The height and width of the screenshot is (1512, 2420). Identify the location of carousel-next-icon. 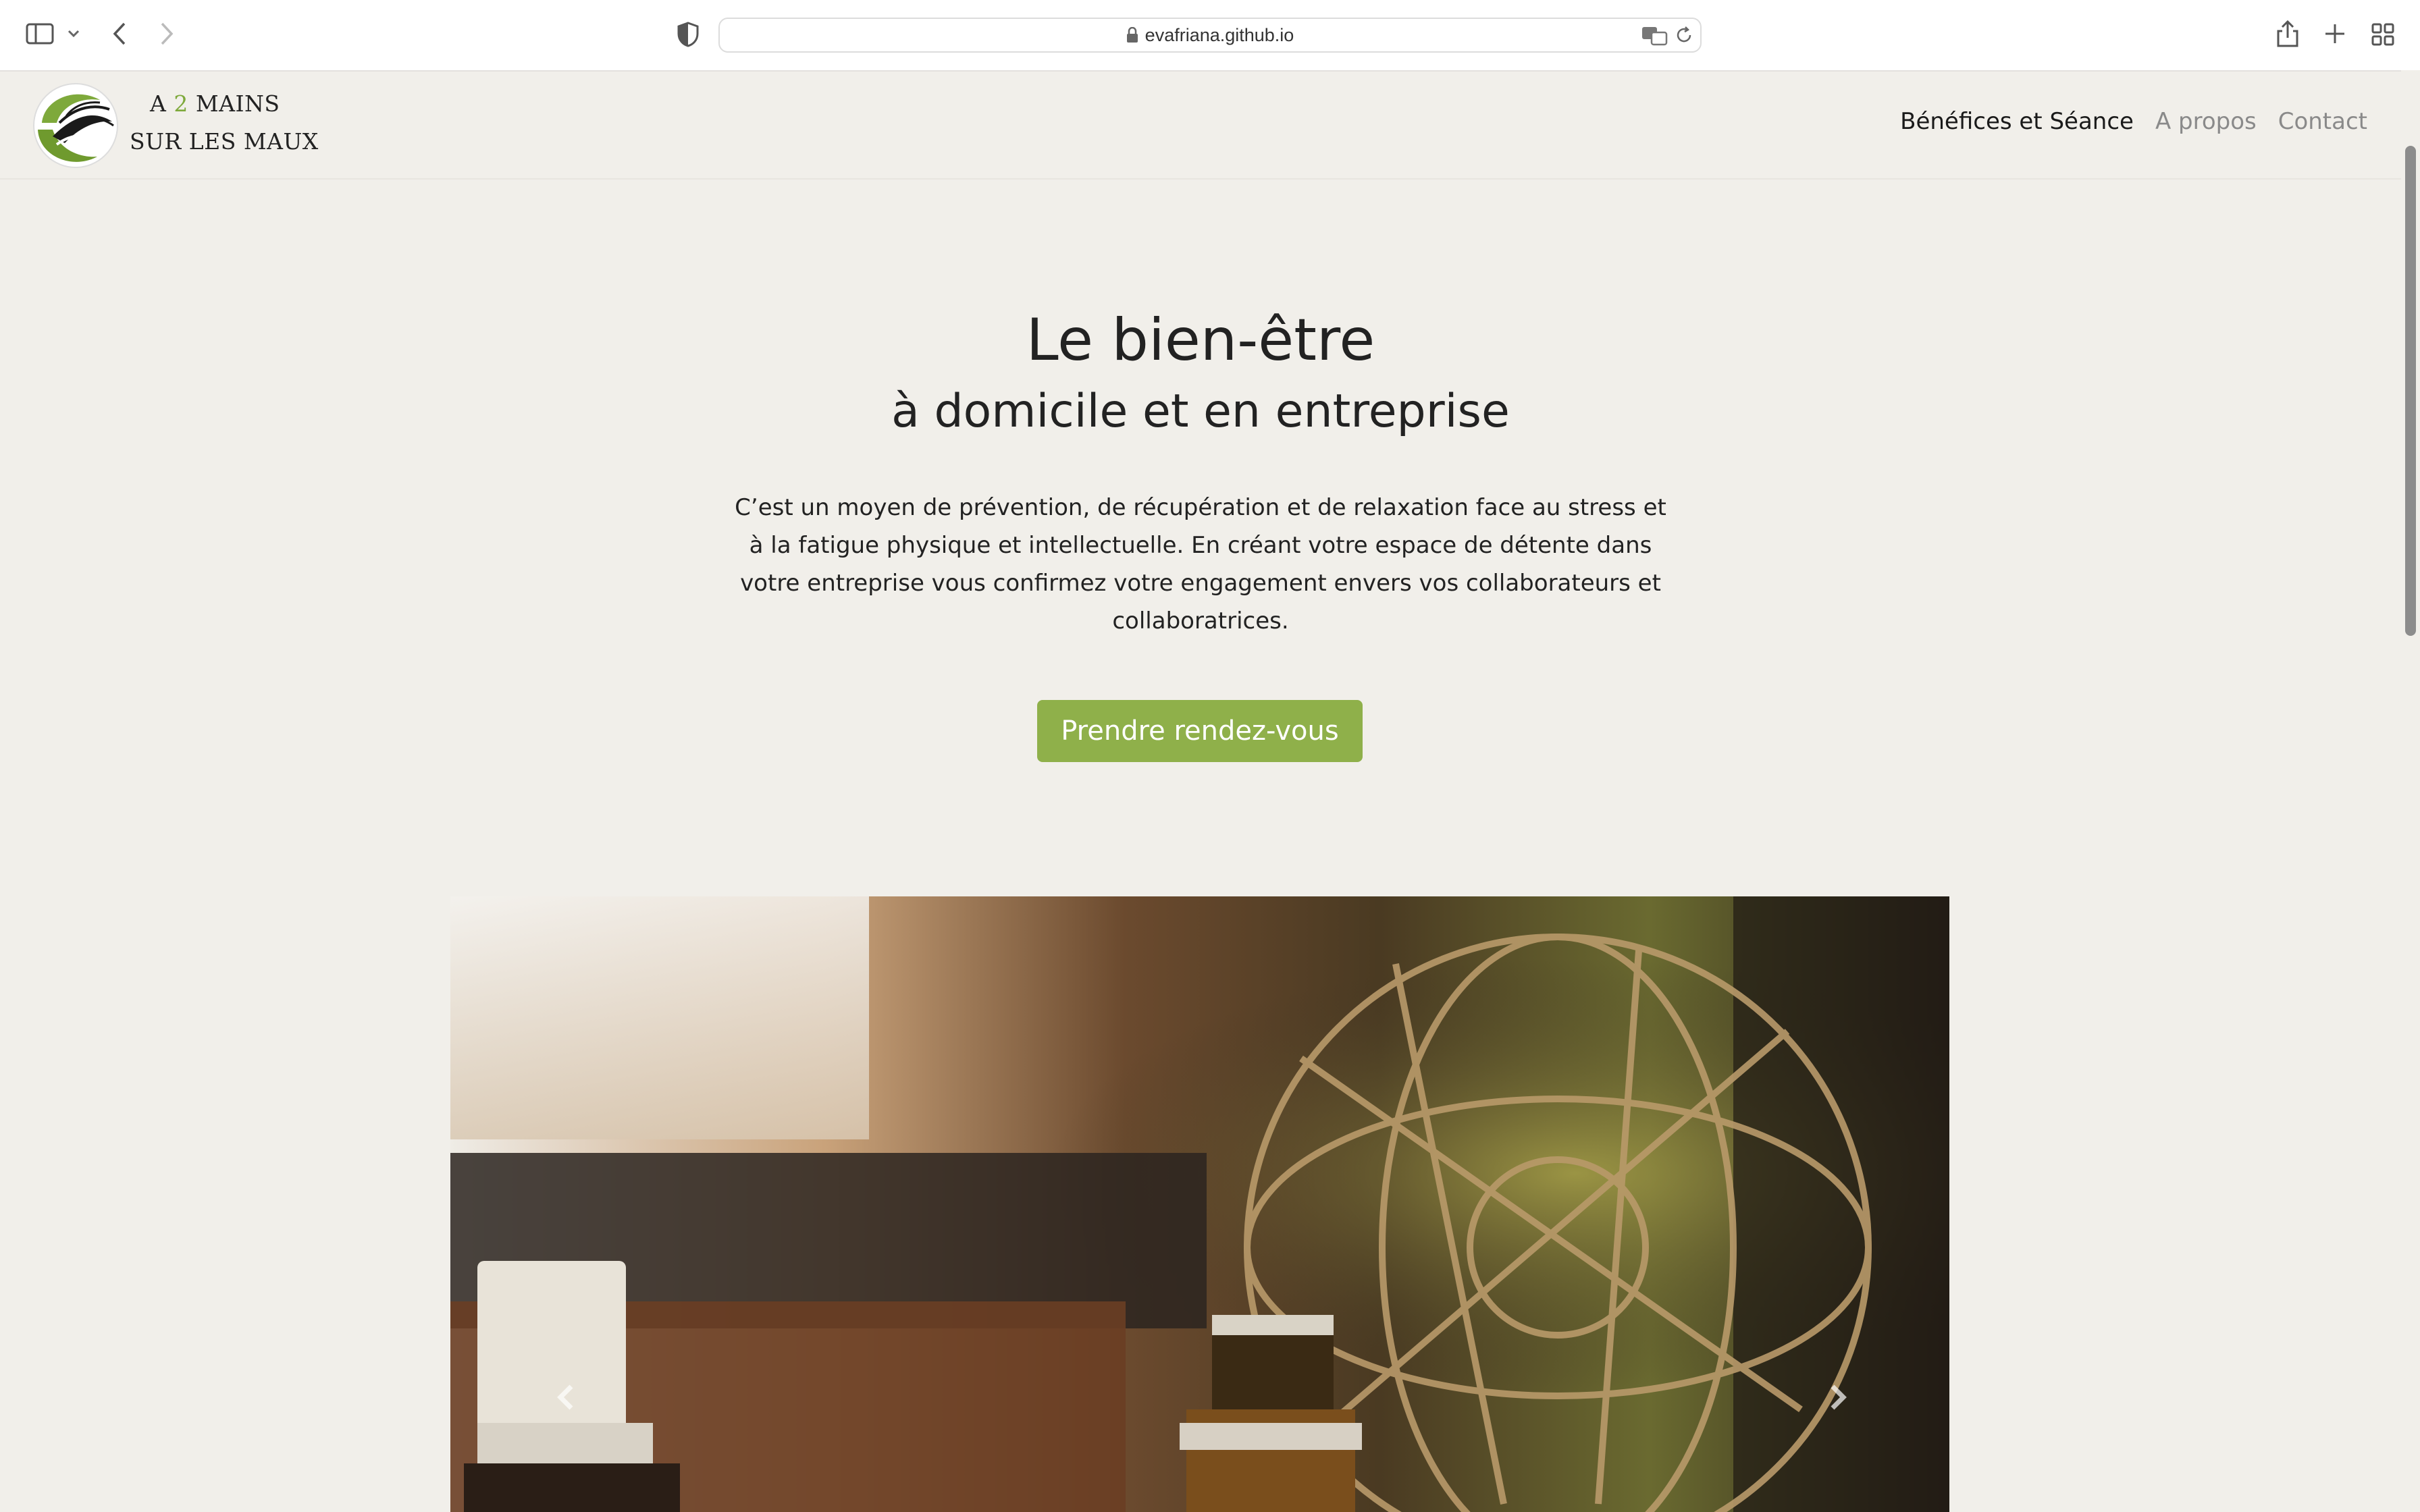
(1838, 1398).